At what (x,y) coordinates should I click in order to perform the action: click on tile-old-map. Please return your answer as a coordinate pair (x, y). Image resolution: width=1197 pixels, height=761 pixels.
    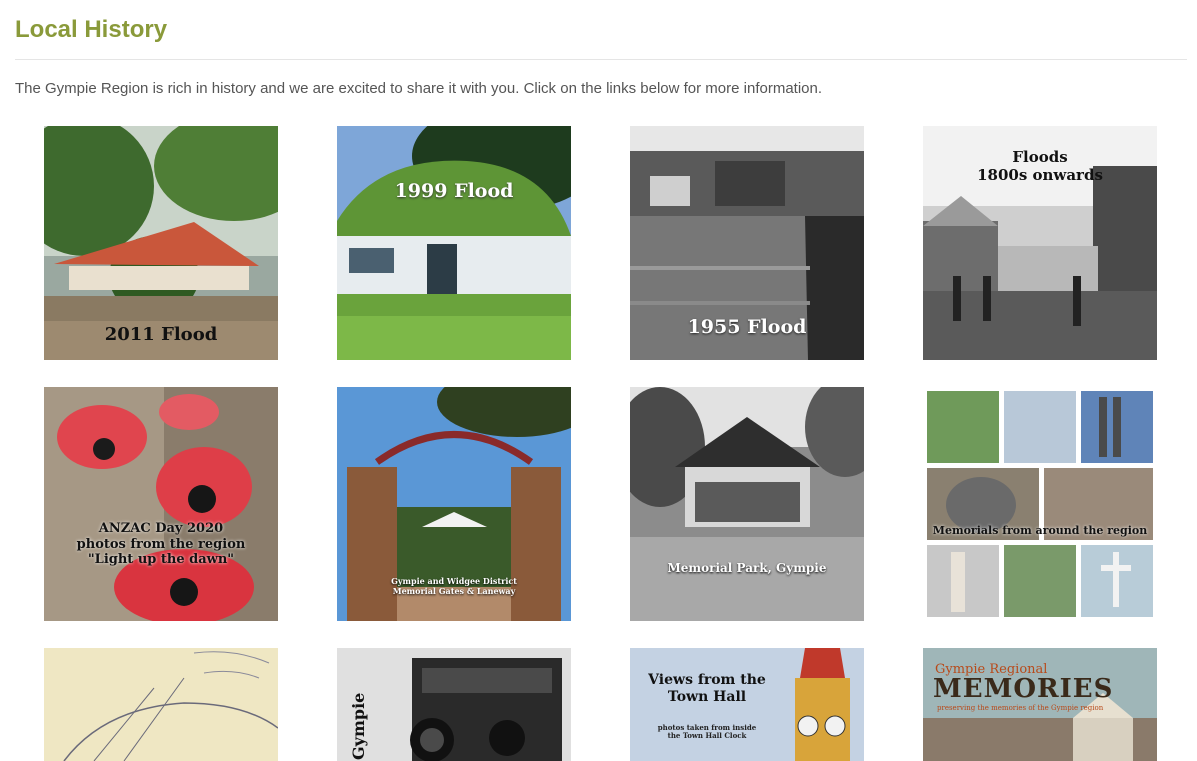
    Looking at the image, I should click on (161, 704).